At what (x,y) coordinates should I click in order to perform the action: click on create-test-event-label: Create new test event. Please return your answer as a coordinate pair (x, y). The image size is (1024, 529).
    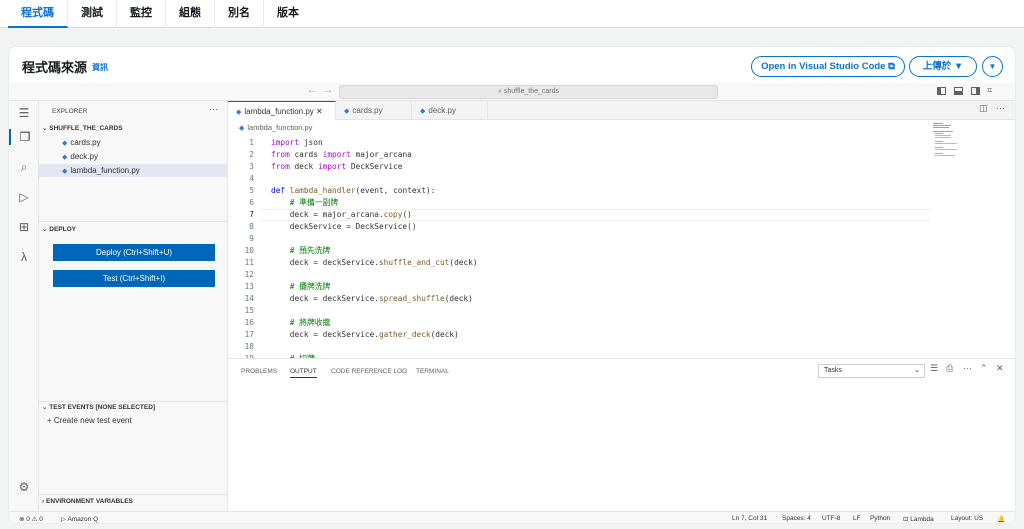
    Looking at the image, I should click on (92, 420).